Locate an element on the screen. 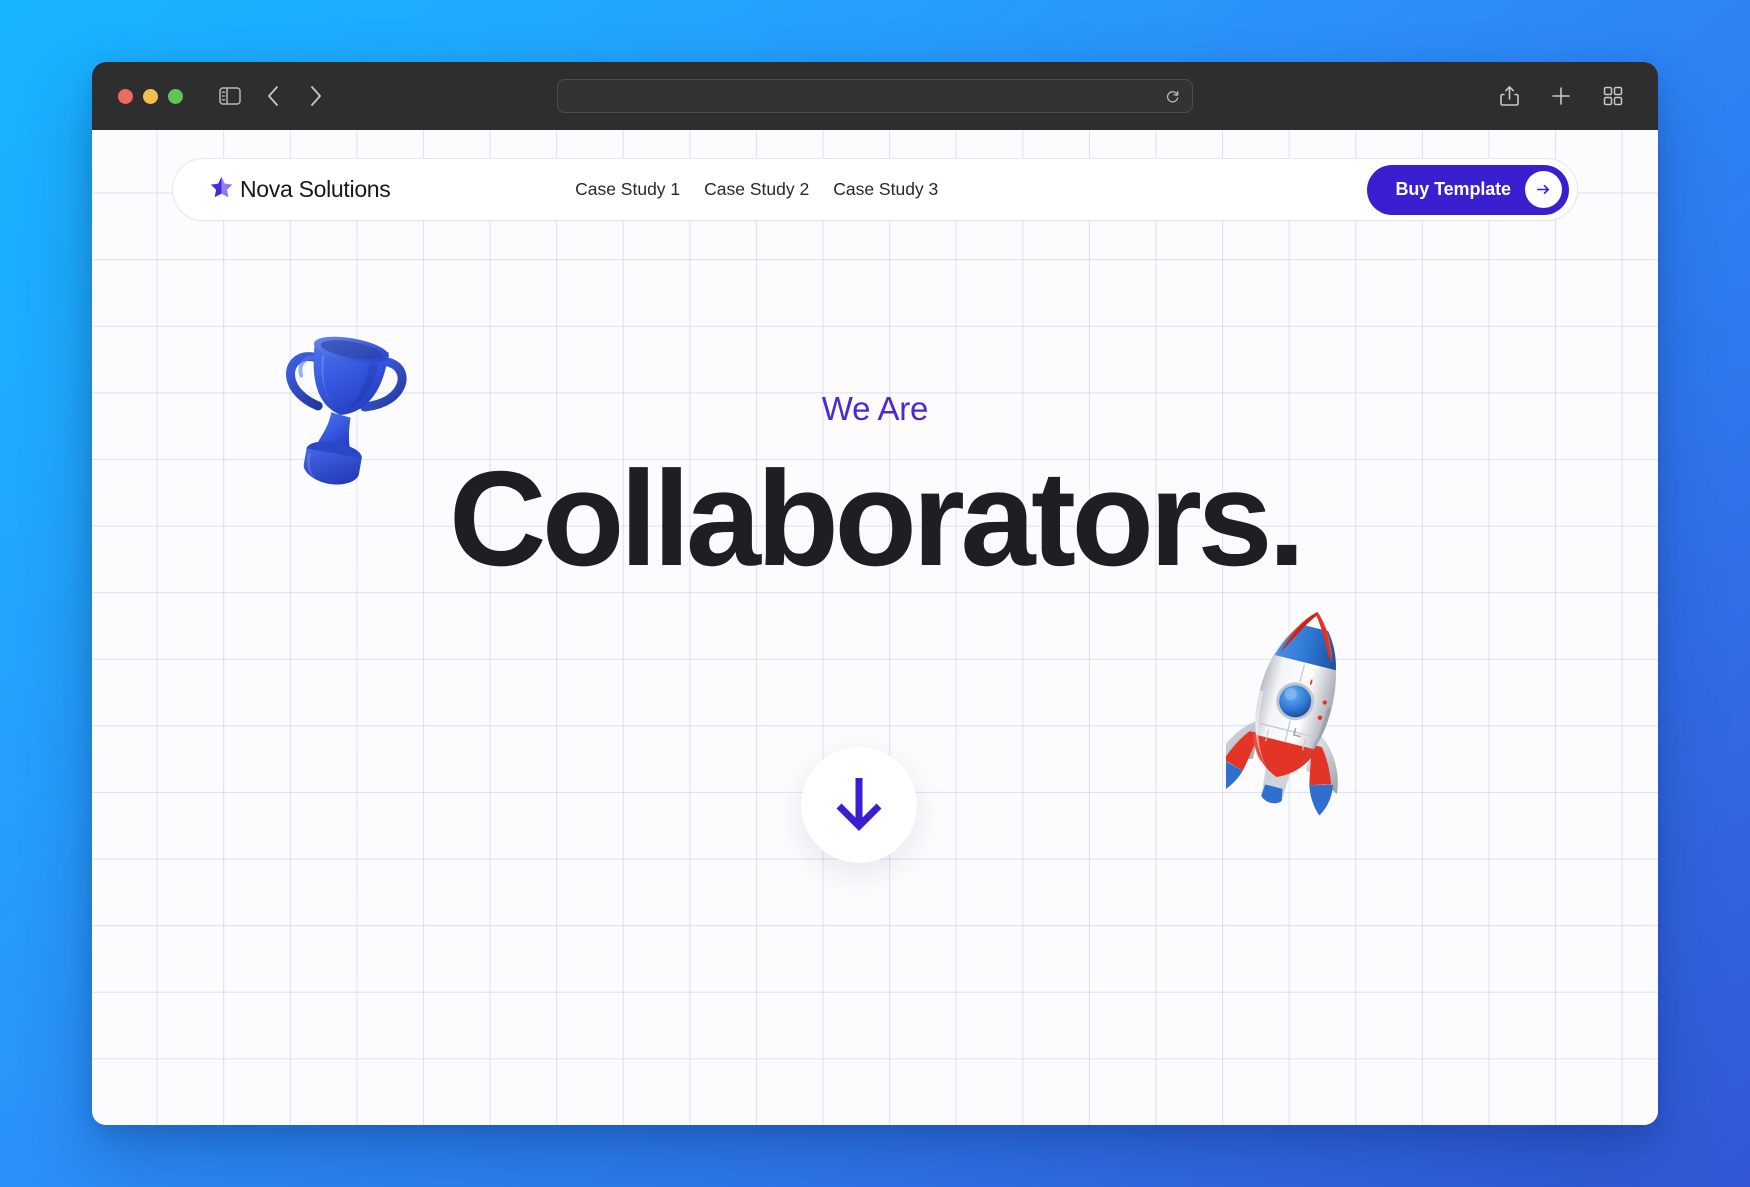 This screenshot has height=1187, width=1750. browser-toolbar-right is located at coordinates (1561, 96).